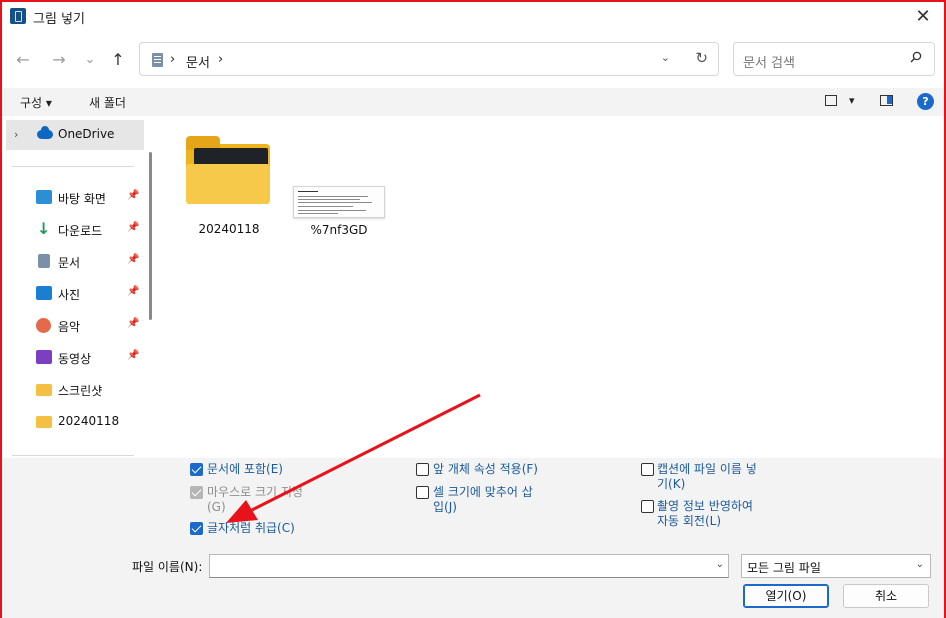 The width and height of the screenshot is (946, 618). What do you see at coordinates (485, 469) in the screenshot?
I see `bring-front-label: 앞 개체 속성 적용(F)` at bounding box center [485, 469].